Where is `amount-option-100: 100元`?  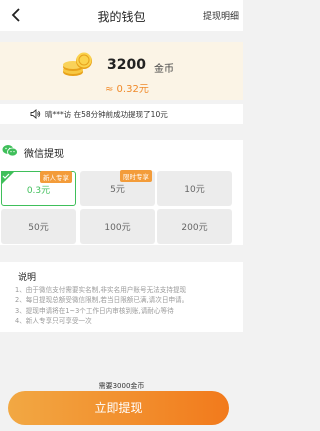
amount-option-100: 100元 is located at coordinates (117, 226).